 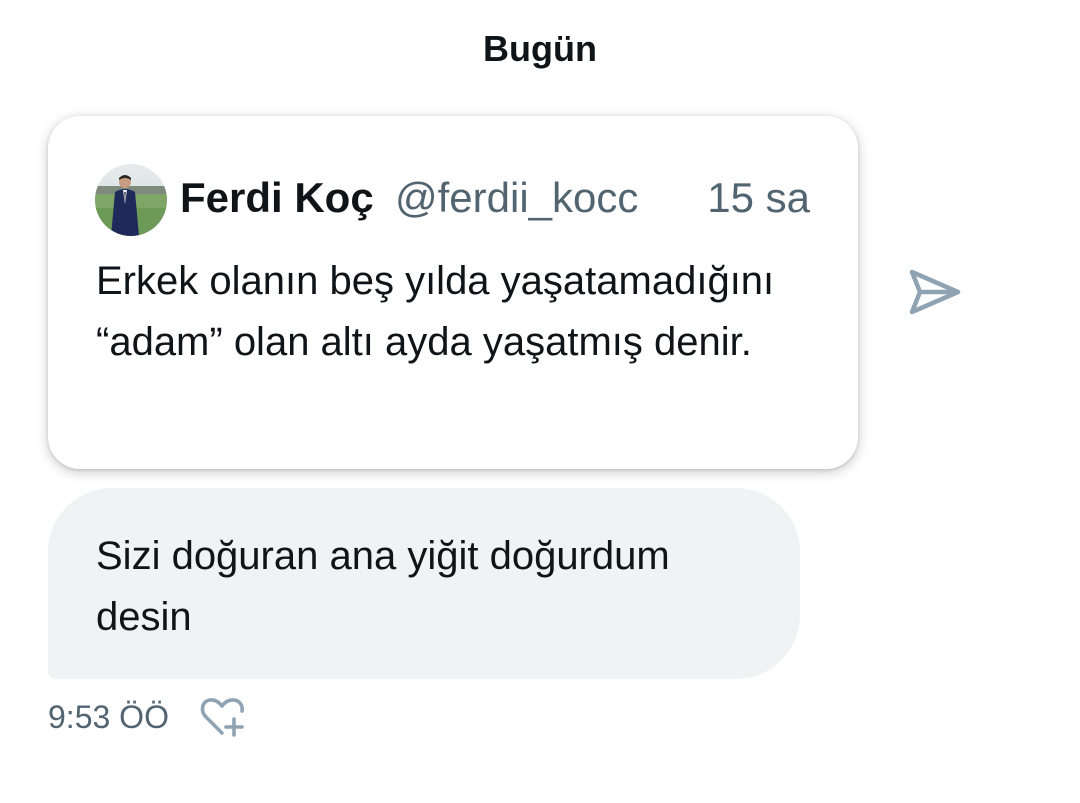 What do you see at coordinates (178, 715) in the screenshot?
I see `message-meta: 9:53 ÖÖ` at bounding box center [178, 715].